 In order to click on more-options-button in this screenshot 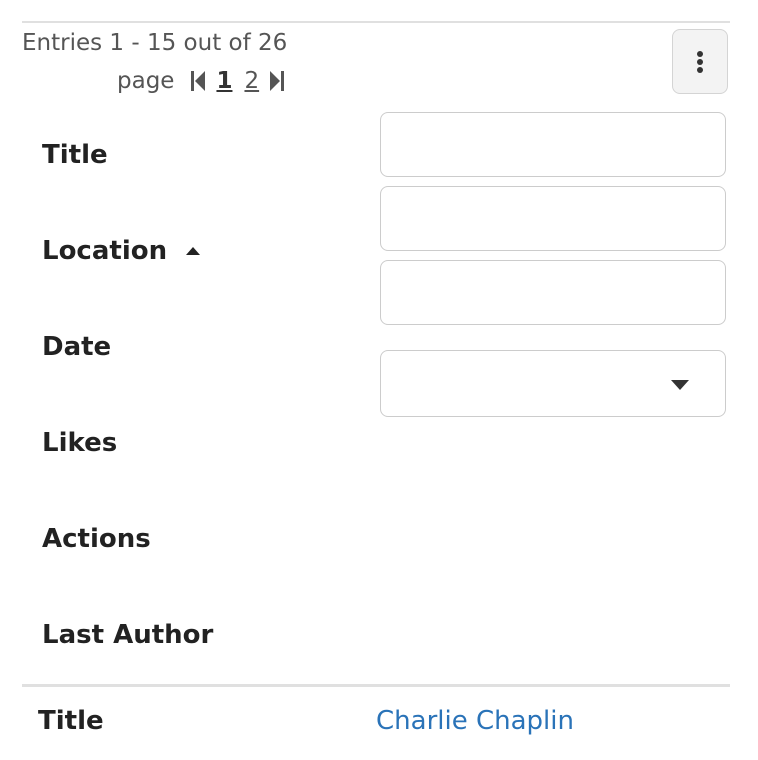, I will do `click(700, 61)`.